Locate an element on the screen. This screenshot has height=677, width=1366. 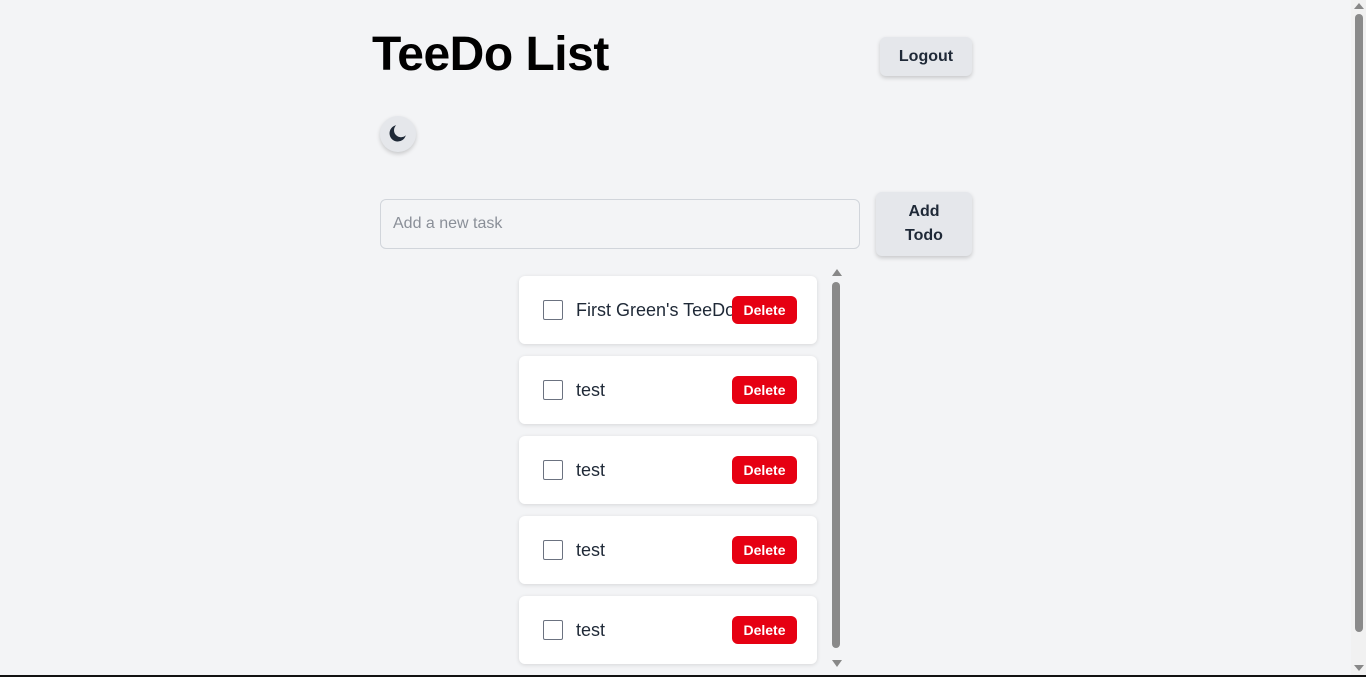
todo-item: First Green's TeeDo Delete is located at coordinates (668, 310).